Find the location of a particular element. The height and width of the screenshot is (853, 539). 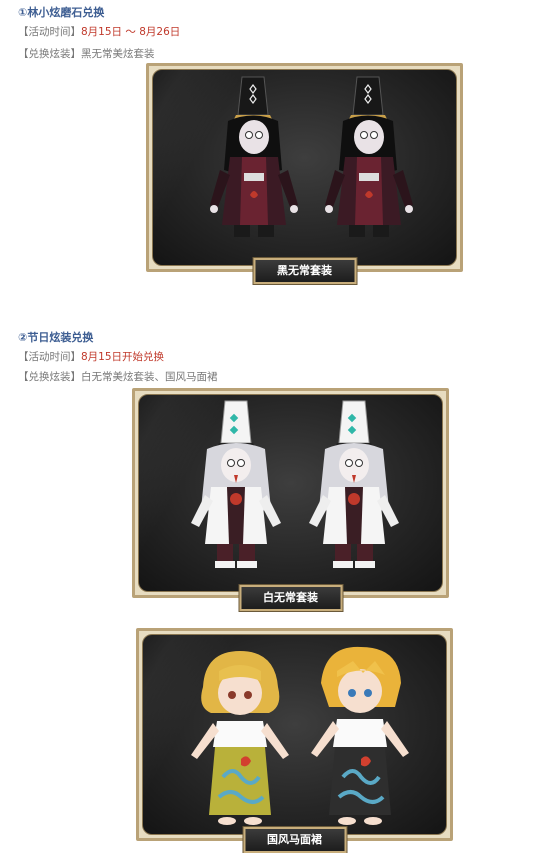

section1-outfit: 【兑换炫装】黑无常美炫套装 is located at coordinates (86, 53).